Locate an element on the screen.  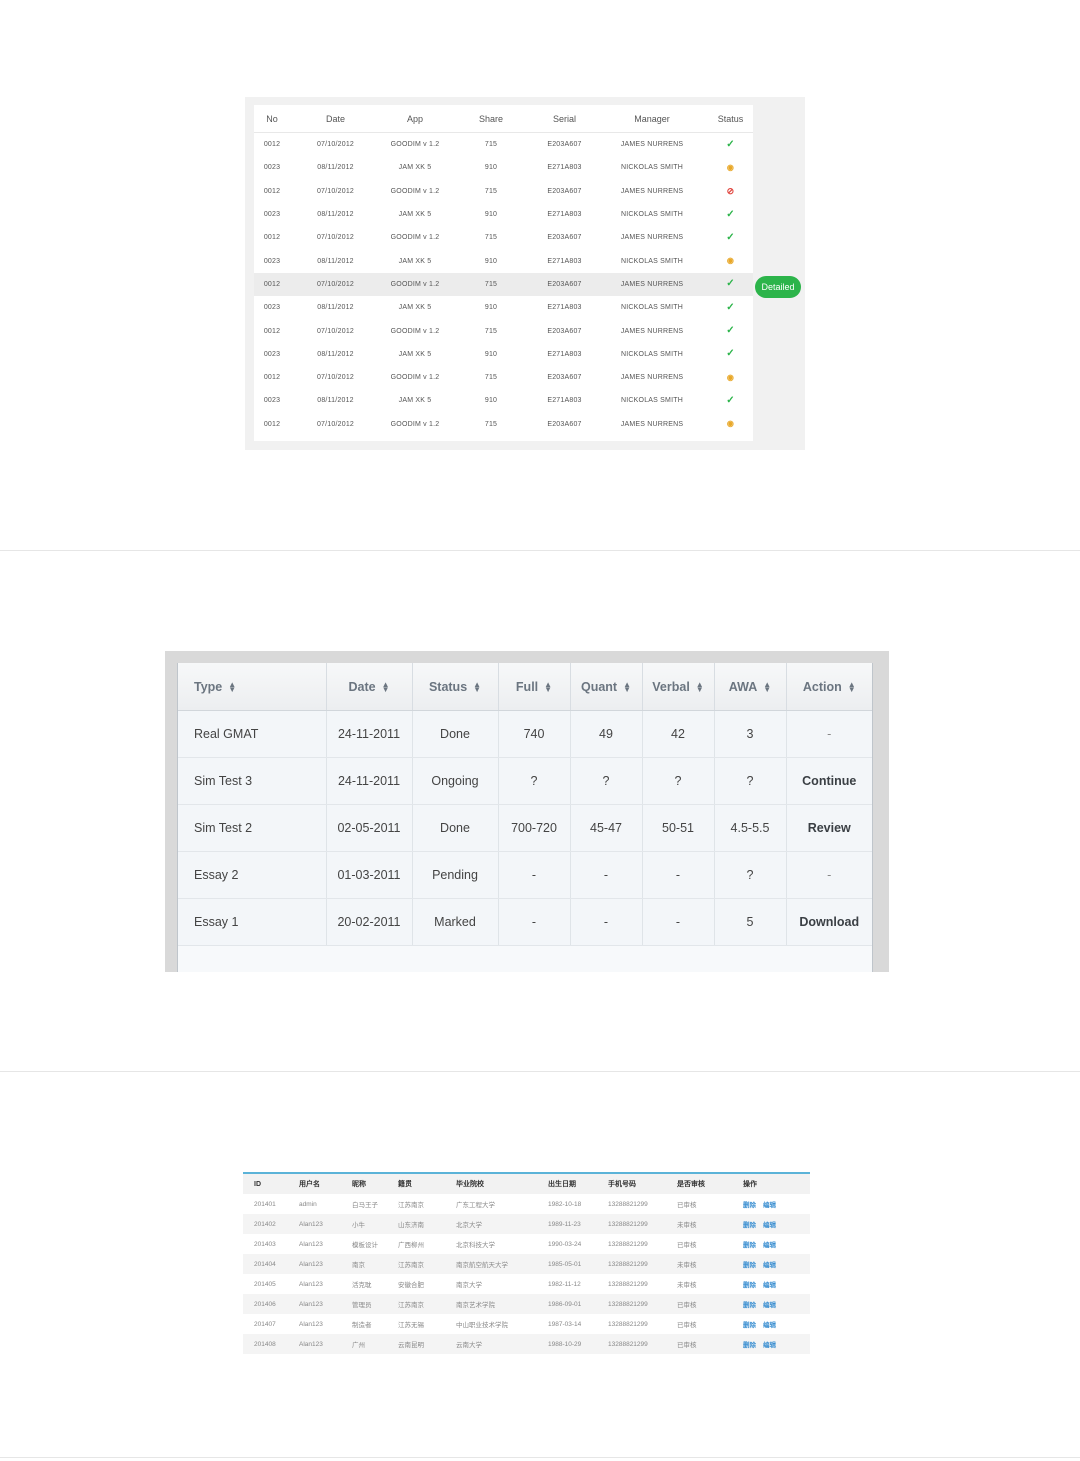
detailed-button: Detailed is located at coordinates (778, 287).